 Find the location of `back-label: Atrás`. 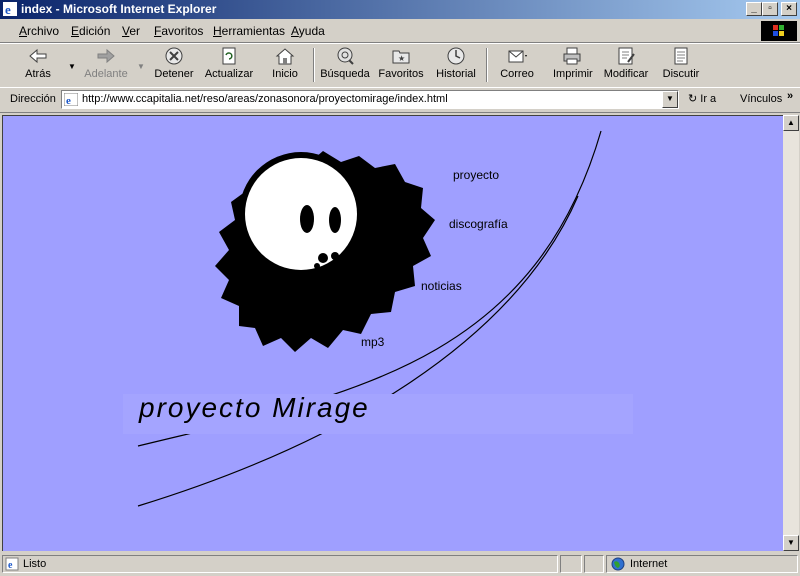

back-label: Atrás is located at coordinates (38, 74).